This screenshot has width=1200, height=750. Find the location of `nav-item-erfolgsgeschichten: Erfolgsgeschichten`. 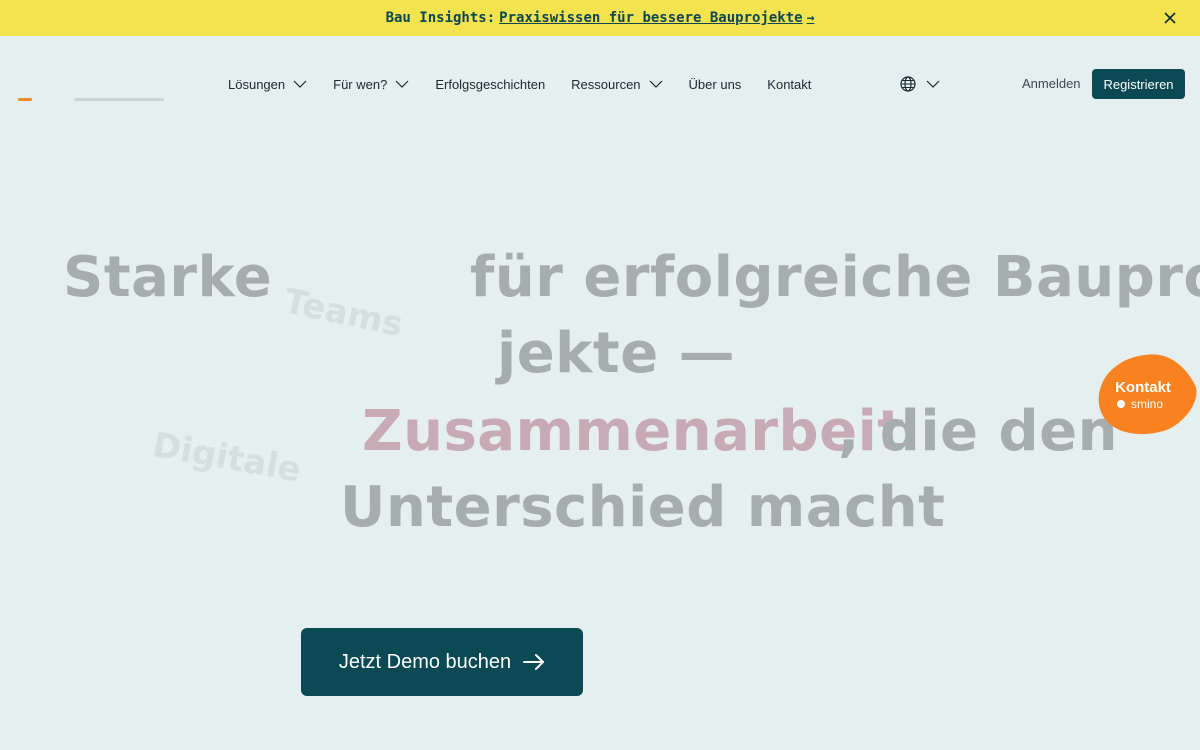

nav-item-erfolgsgeschichten: Erfolgsgeschichten is located at coordinates (490, 84).